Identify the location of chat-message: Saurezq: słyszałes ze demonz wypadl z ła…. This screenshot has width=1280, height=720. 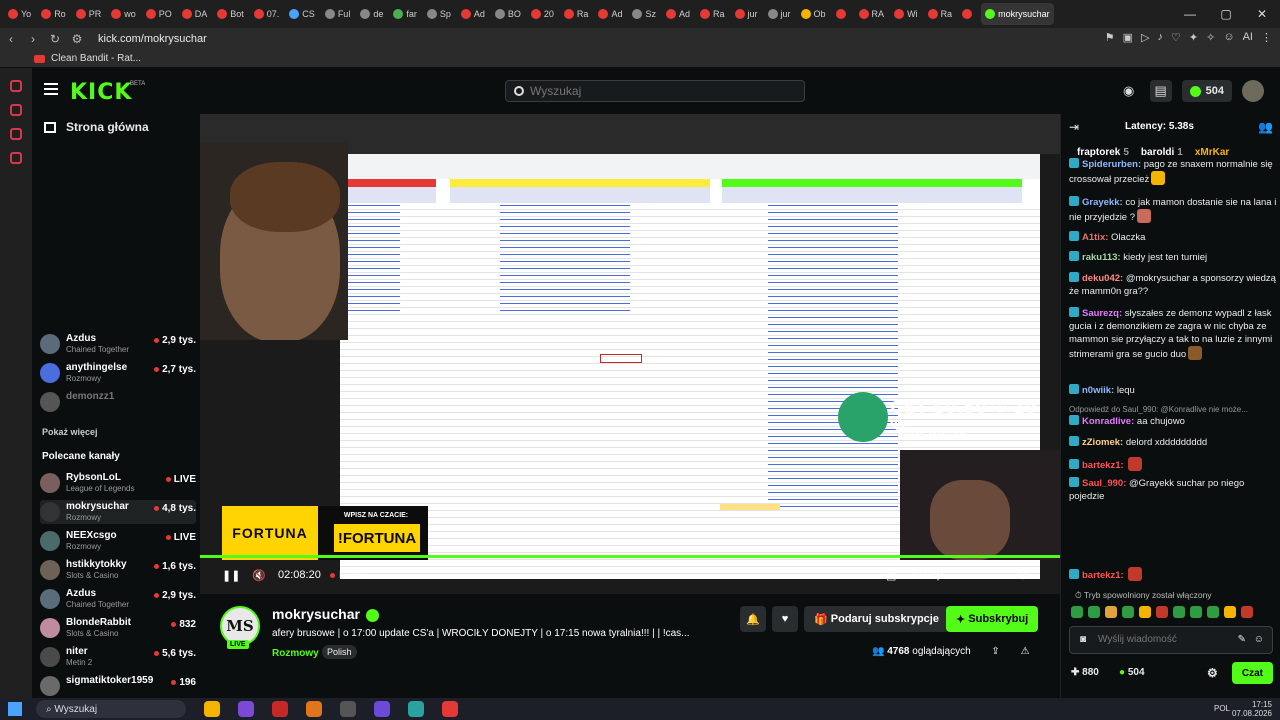
(1173, 334).